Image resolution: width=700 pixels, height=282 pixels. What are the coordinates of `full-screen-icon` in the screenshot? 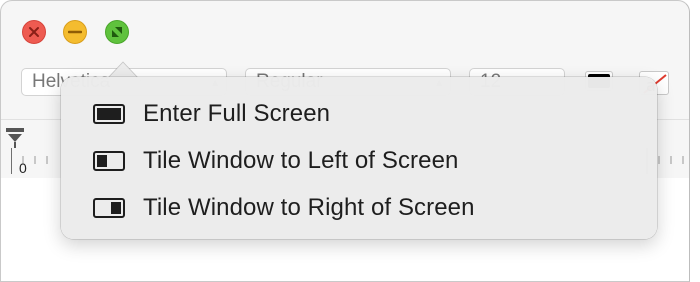 It's located at (109, 113).